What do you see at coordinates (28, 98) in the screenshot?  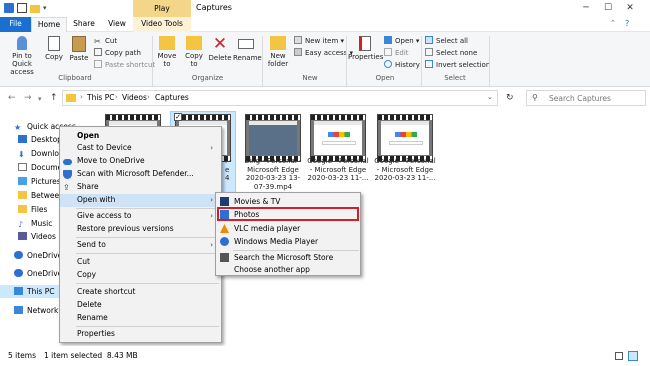 I see `forward-arrow-icon: →` at bounding box center [28, 98].